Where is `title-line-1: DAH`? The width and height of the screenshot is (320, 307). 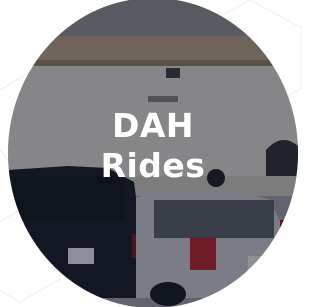 title-line-1: DAH is located at coordinates (153, 125).